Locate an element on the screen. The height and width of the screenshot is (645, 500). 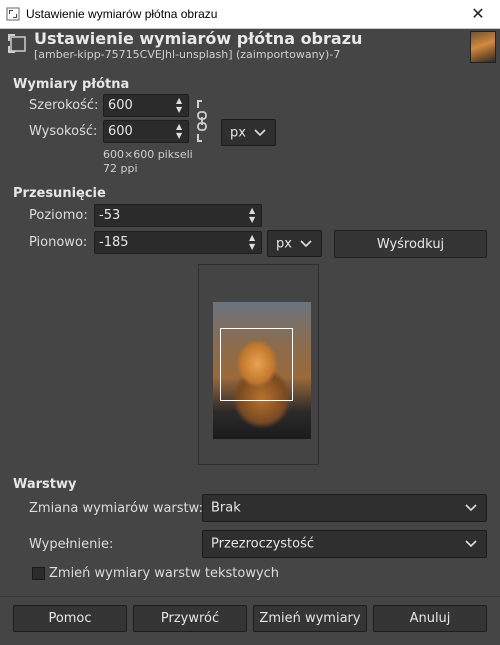
window-titlebar: Ustawienie wymiarów płótna obrazu ✕ is located at coordinates (250, 14).